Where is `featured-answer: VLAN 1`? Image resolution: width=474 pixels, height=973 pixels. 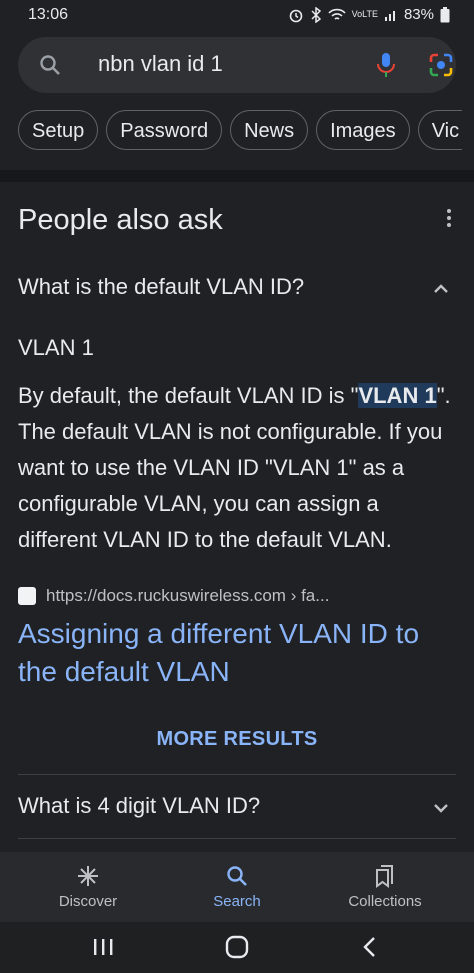
featured-answer: VLAN 1 is located at coordinates (56, 347).